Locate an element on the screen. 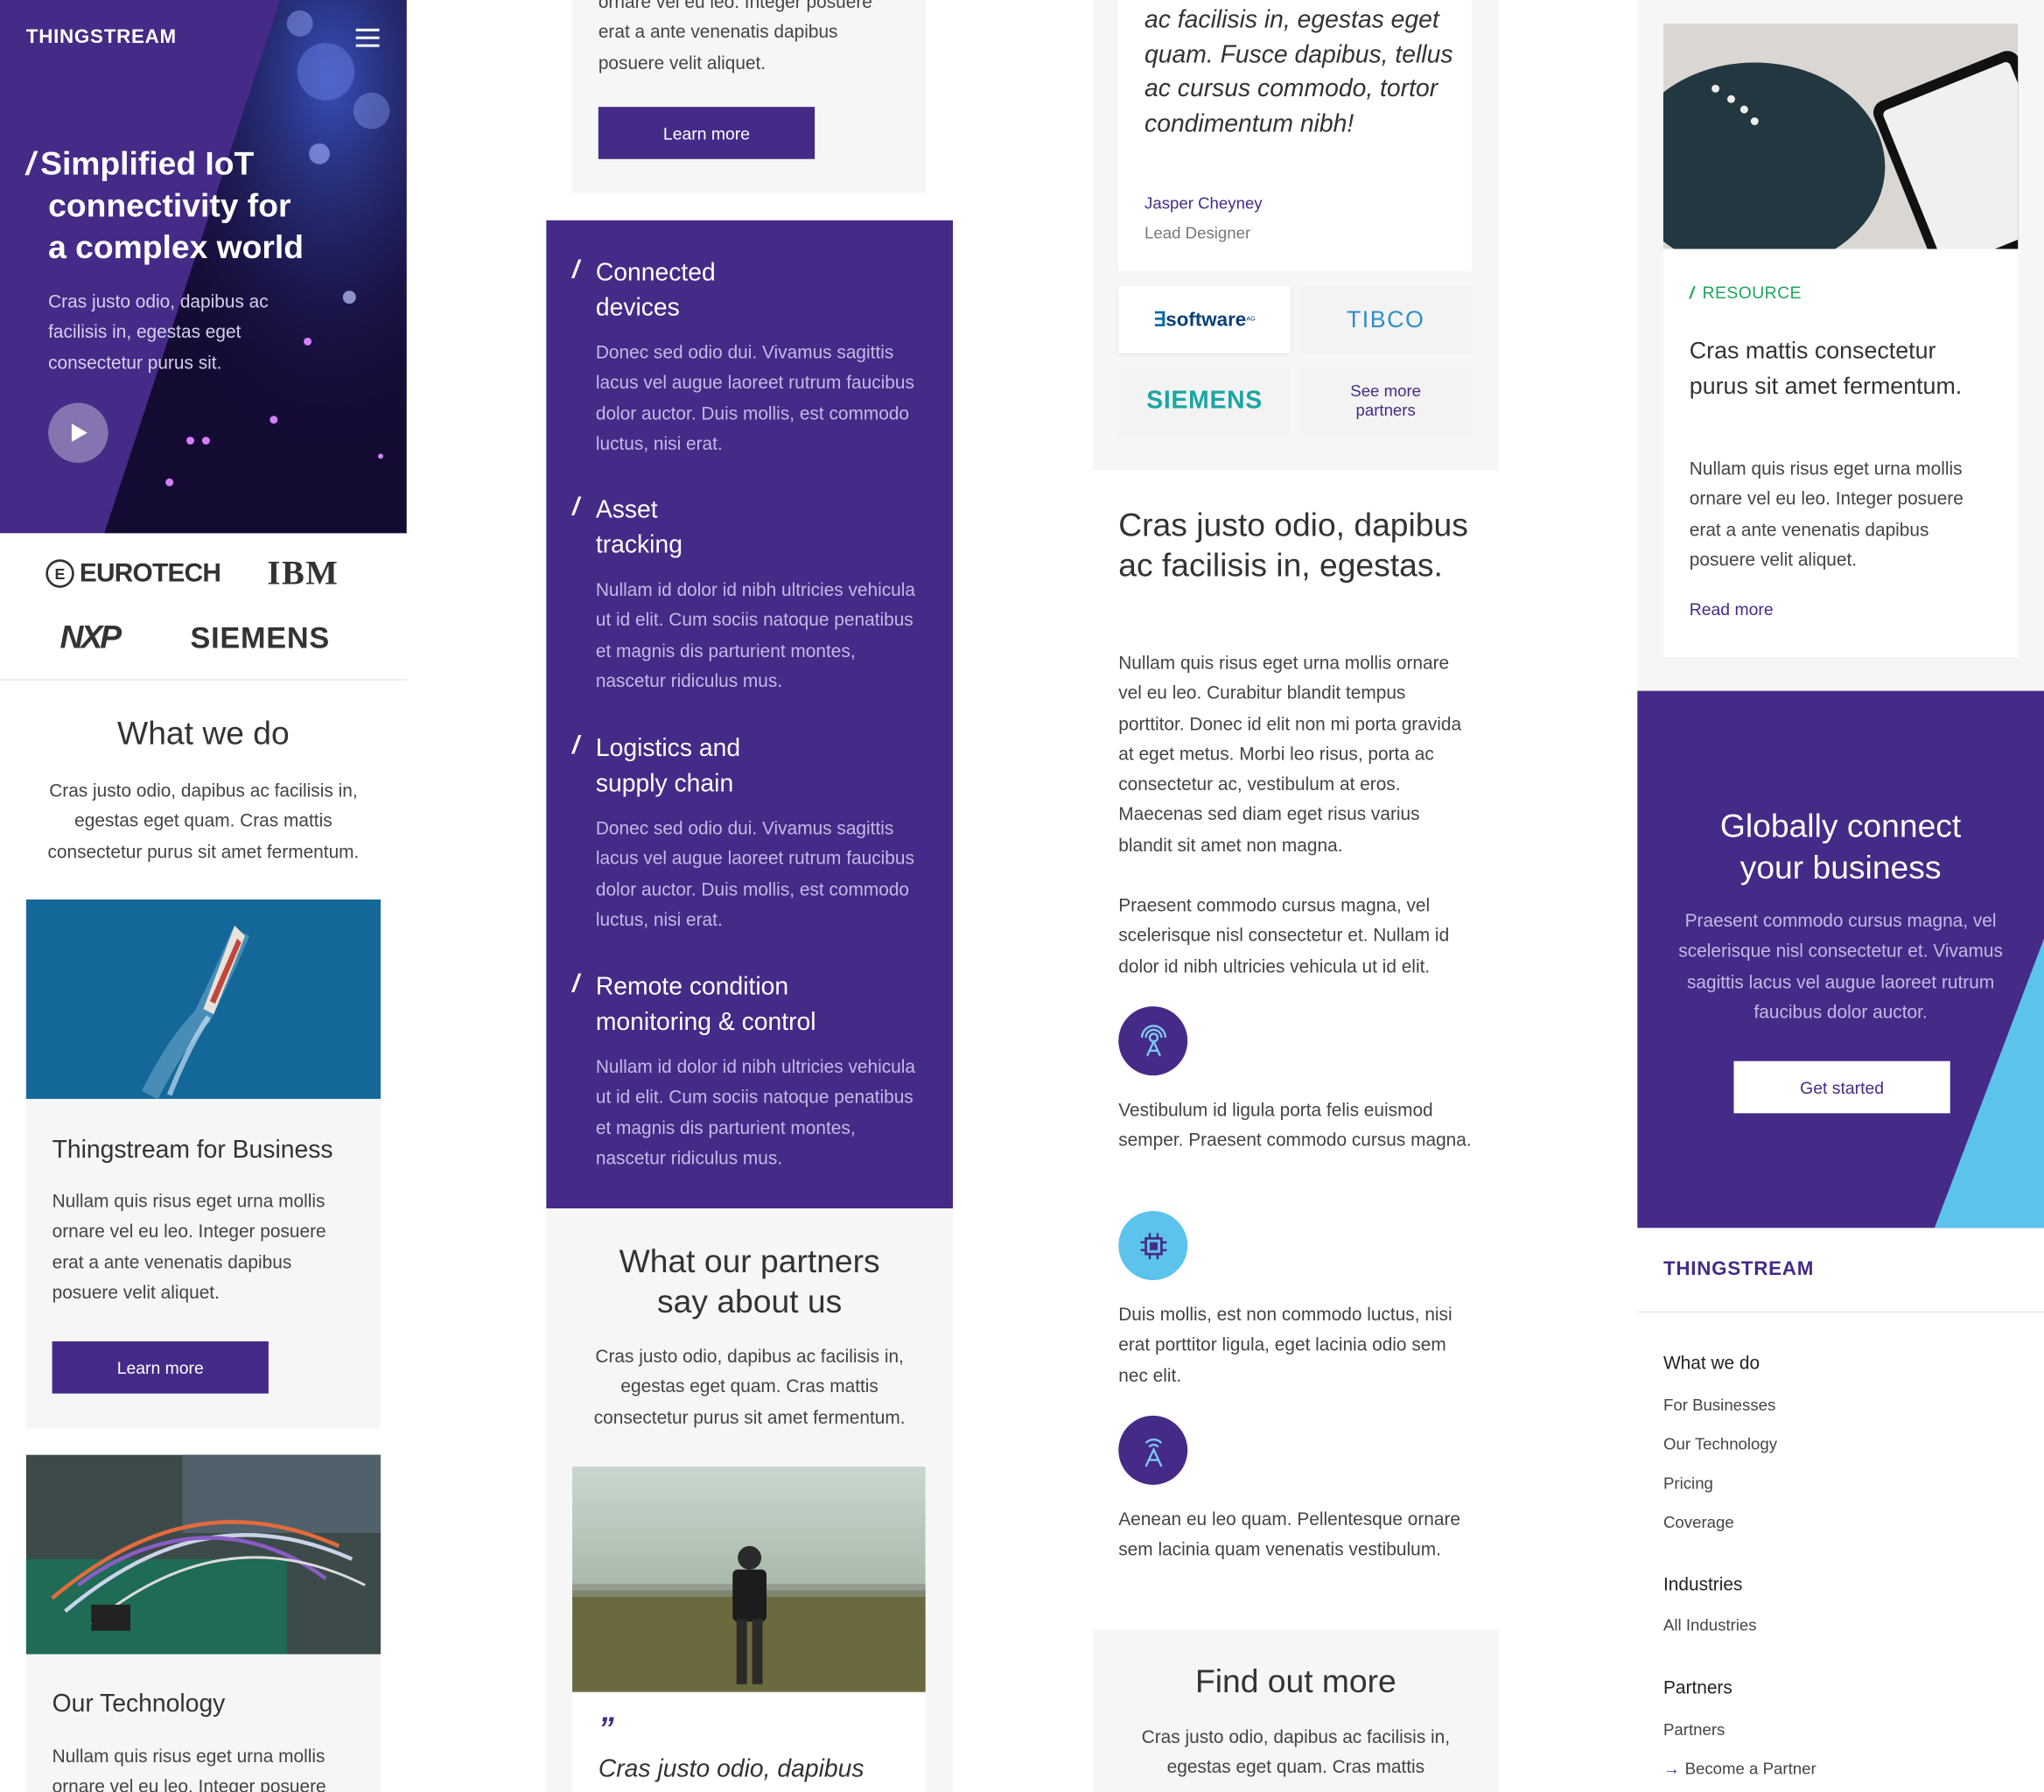 This screenshot has height=1792, width=2044. card-technology-title: Our Technology is located at coordinates (139, 1704).